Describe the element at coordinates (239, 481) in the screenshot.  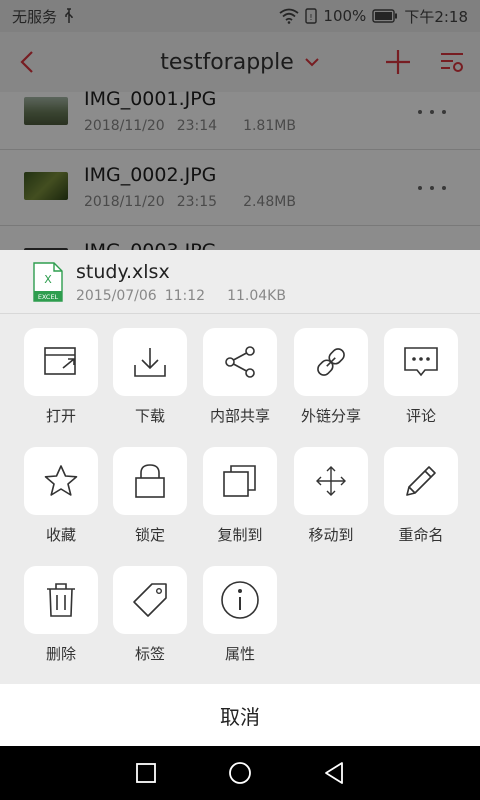
I see `copy-icon` at that location.